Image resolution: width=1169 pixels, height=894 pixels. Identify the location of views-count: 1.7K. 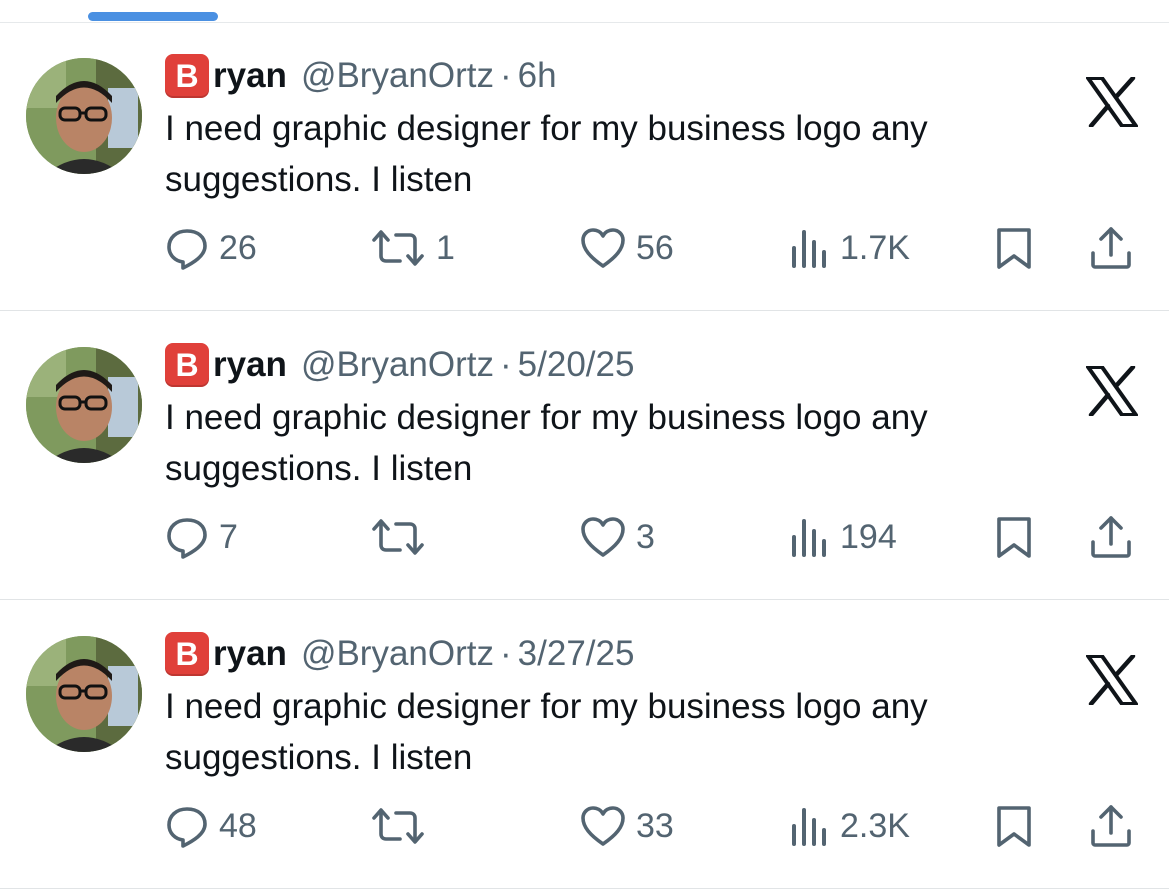
(875, 247).